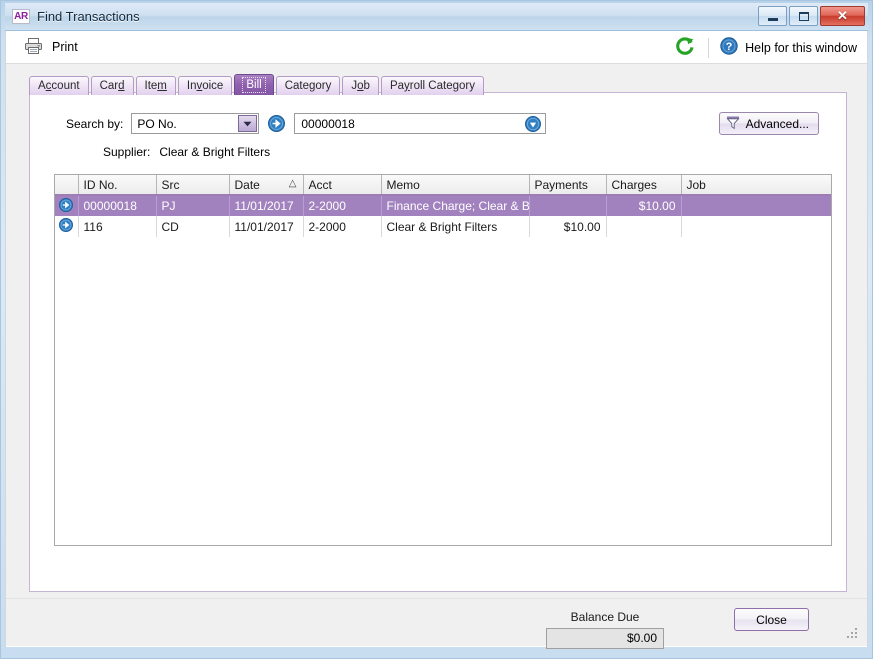 Image resolution: width=873 pixels, height=659 pixels. Describe the element at coordinates (568, 226) in the screenshot. I see `cell-payments: $10.00` at that location.